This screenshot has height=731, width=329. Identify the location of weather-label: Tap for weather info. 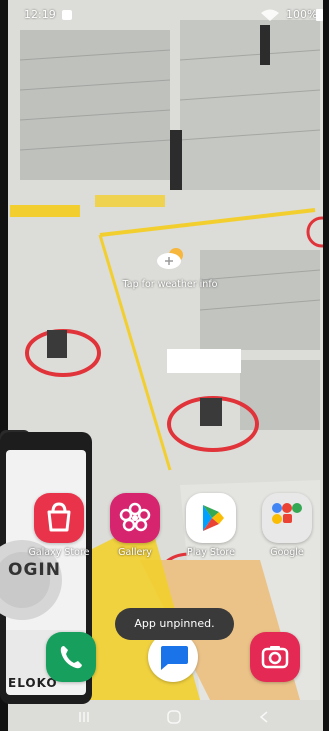
(170, 284).